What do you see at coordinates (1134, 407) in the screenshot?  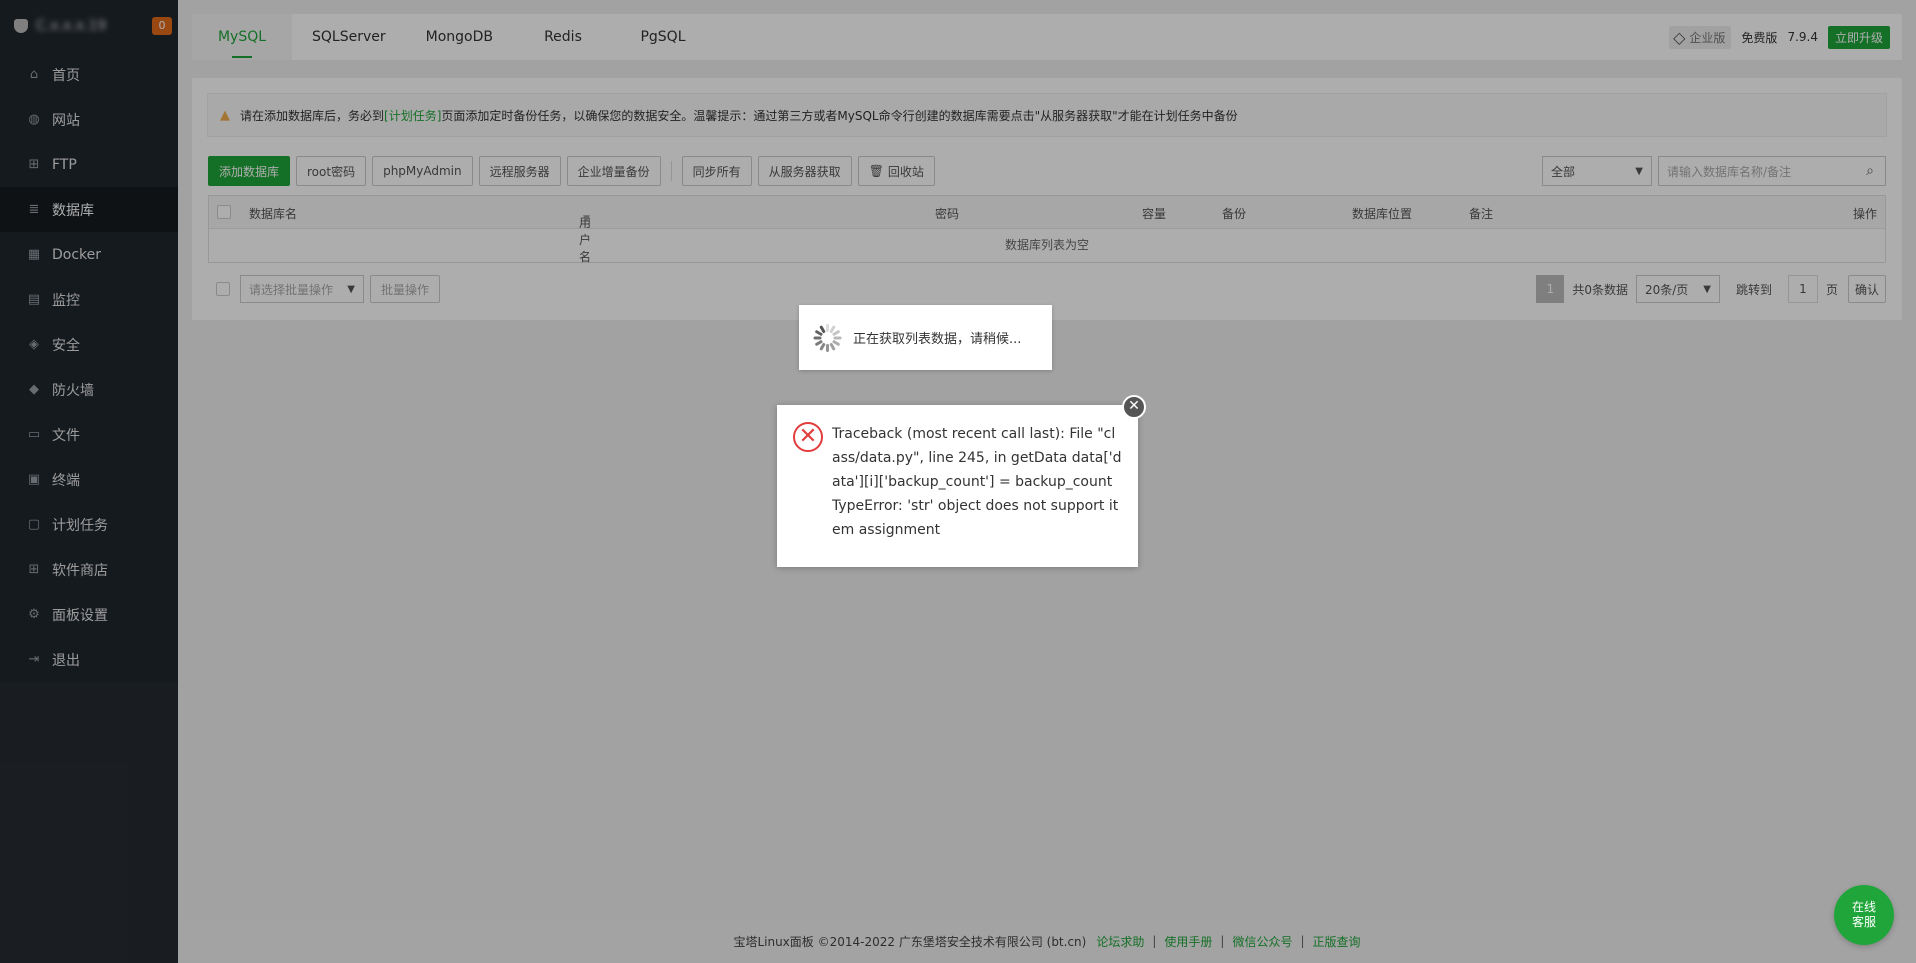 I see `close-icon: ✕` at bounding box center [1134, 407].